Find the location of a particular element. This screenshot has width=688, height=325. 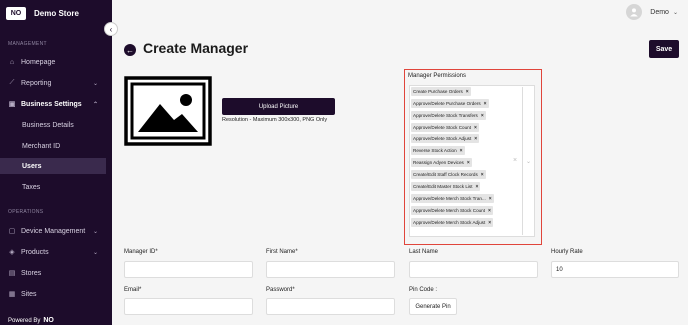

permission-chip: Create/Edit Staff Clock Records × is located at coordinates (448, 174).